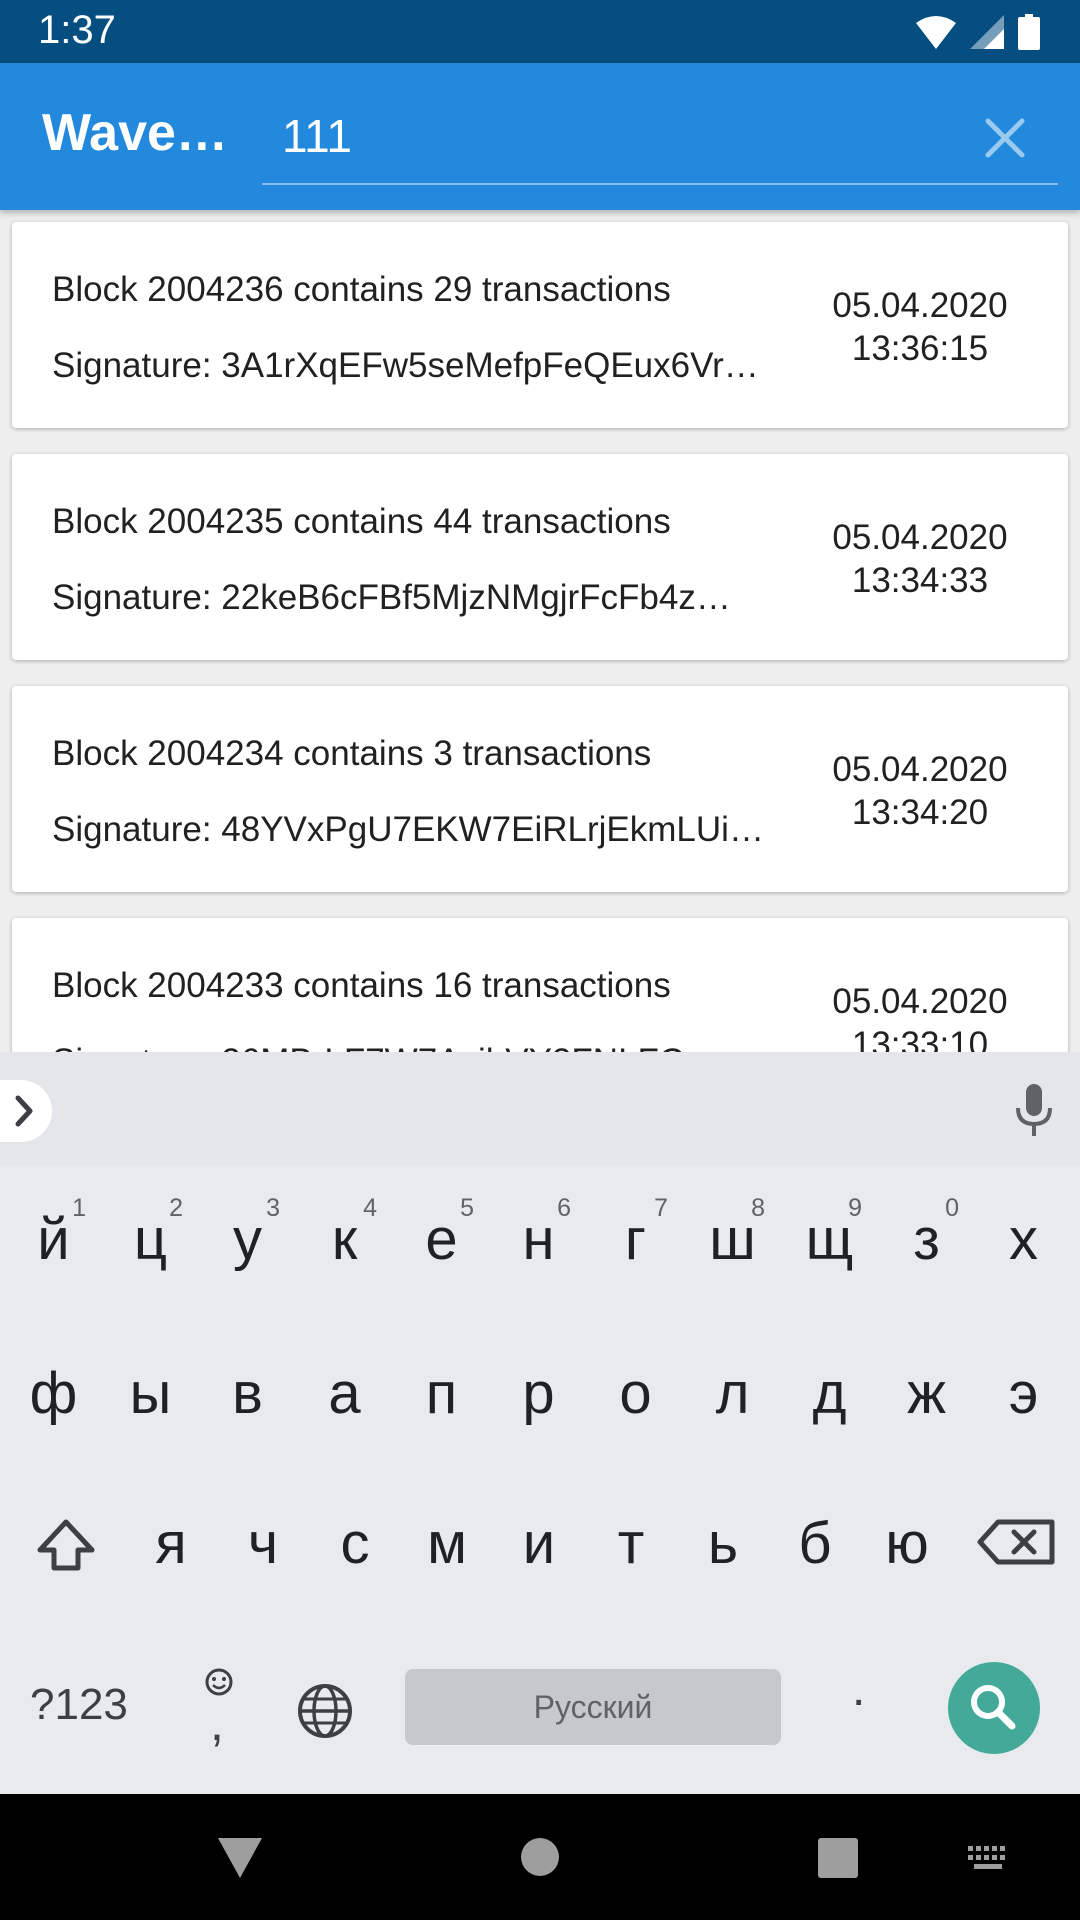 The width and height of the screenshot is (1080, 1920). Describe the element at coordinates (1034, 1111) in the screenshot. I see `microphone-icon` at that location.